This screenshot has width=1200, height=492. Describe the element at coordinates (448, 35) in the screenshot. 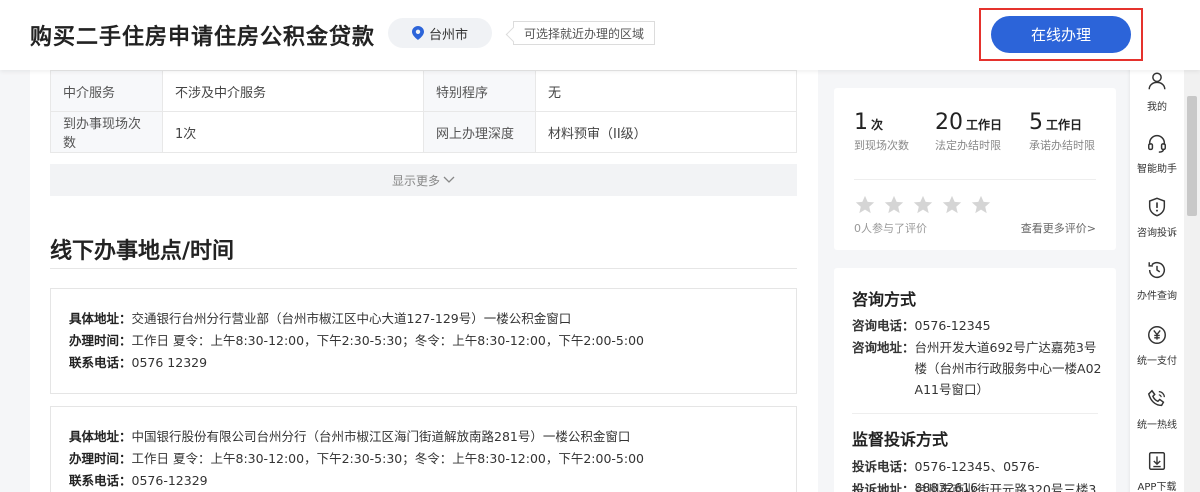

I see `city-name: 台州市` at that location.